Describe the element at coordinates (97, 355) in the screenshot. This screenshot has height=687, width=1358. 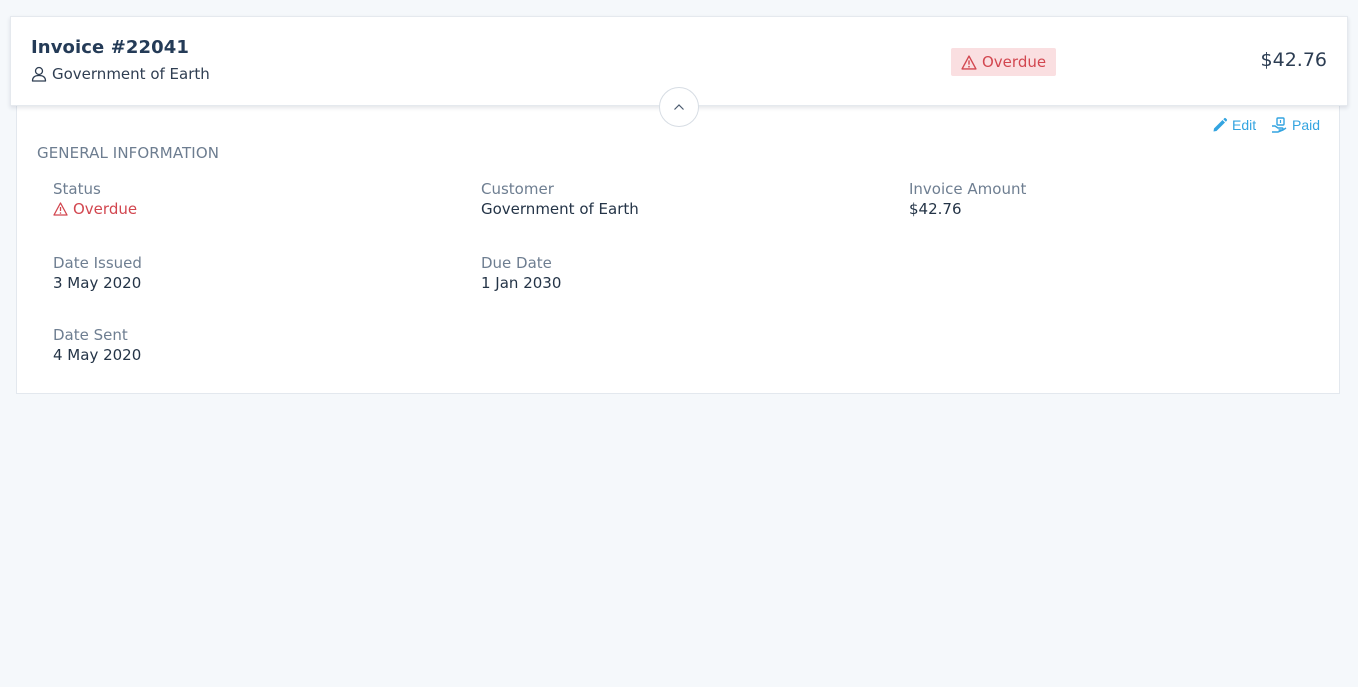
I see `field-date-sent-value: 4 May 2020` at that location.